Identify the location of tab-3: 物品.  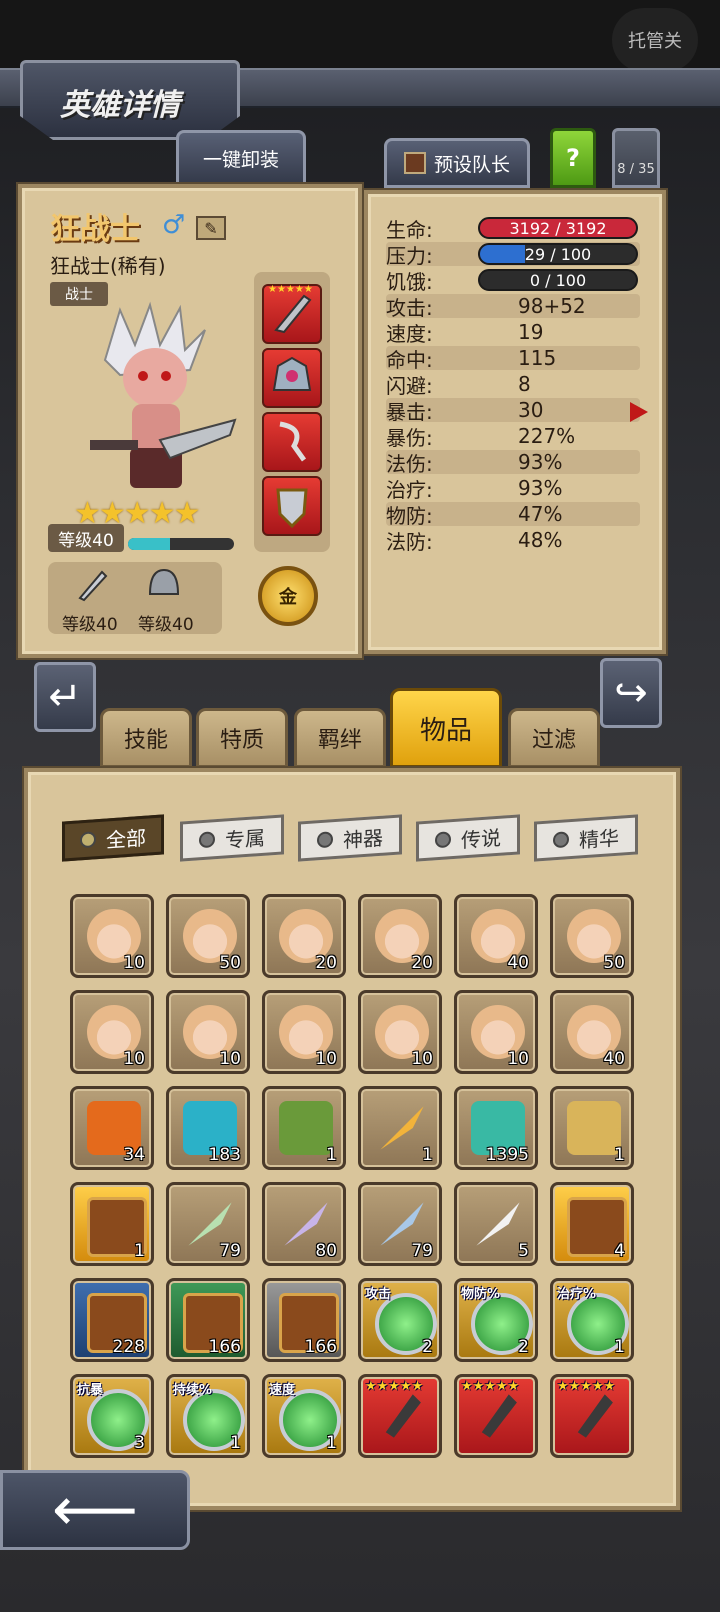
(446, 728).